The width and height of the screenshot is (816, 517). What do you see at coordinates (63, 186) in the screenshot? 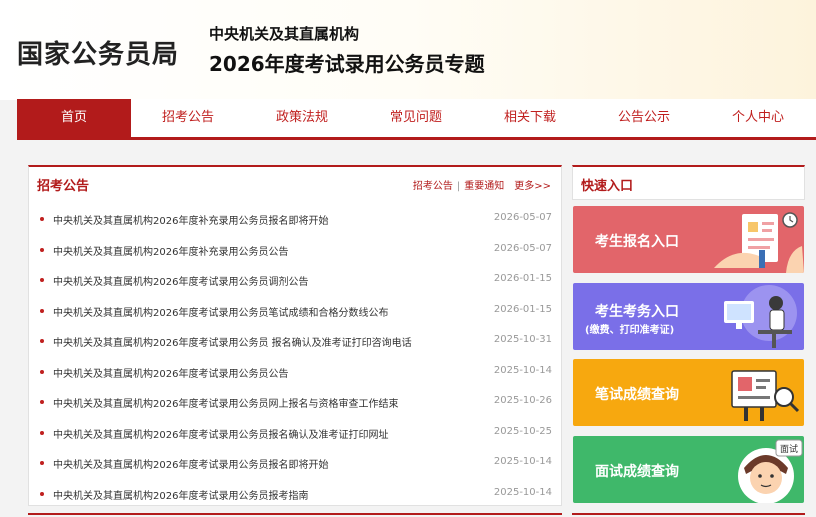
I see `announcements-title: 招考公告` at bounding box center [63, 186].